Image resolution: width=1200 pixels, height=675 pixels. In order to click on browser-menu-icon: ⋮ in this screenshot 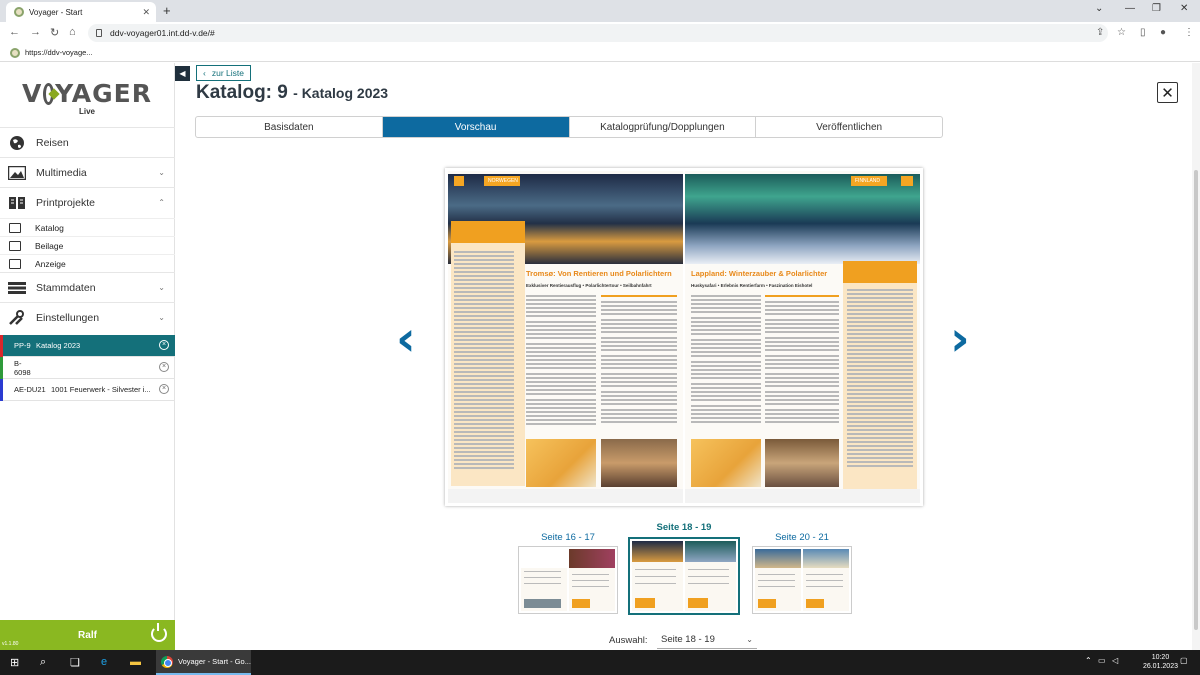, I will do `click(1189, 32)`.